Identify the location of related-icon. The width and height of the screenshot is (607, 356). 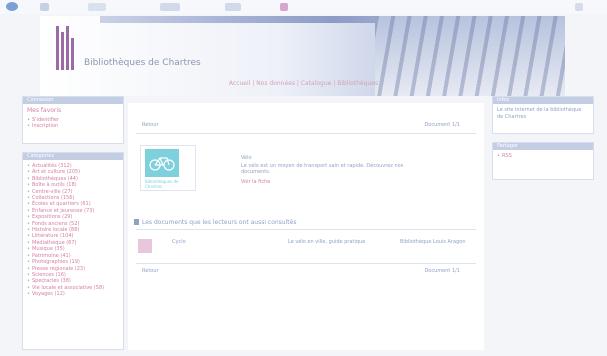
(136, 222).